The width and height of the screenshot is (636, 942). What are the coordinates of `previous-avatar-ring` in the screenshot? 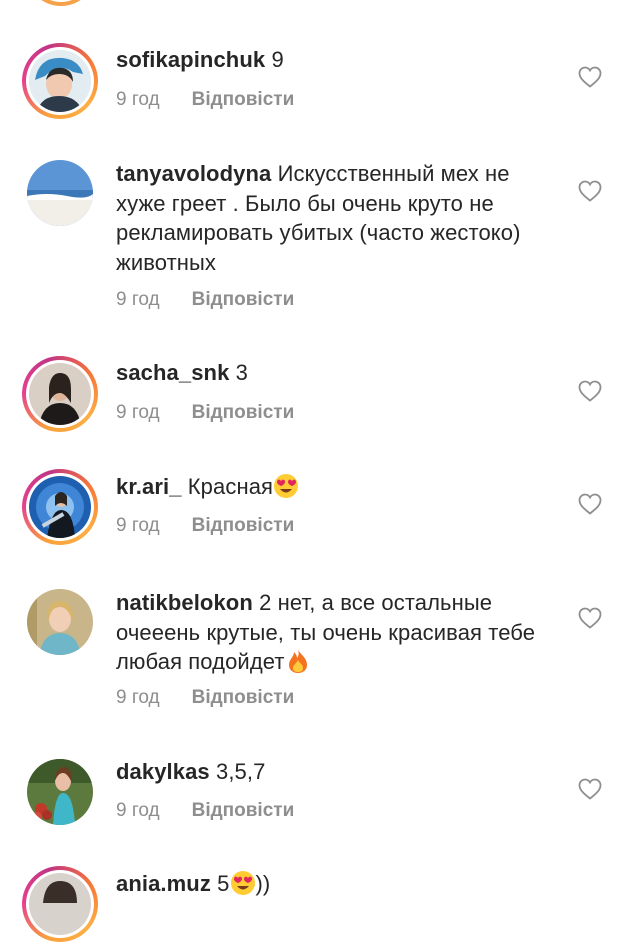 It's located at (61, 3).